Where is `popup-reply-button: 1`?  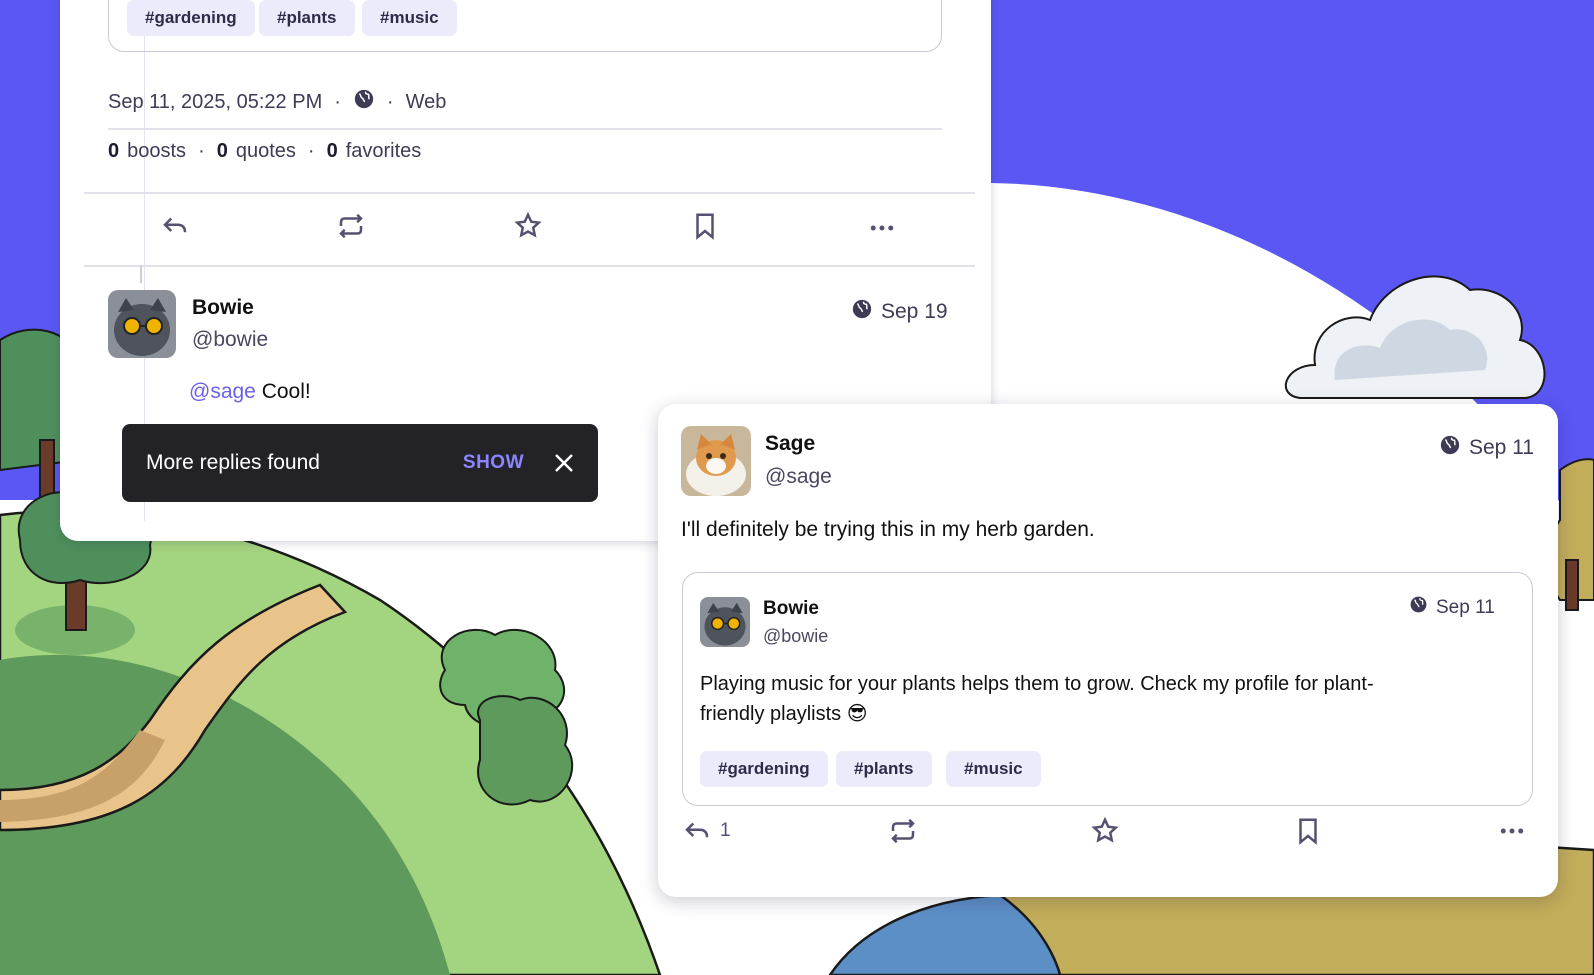 popup-reply-button: 1 is located at coordinates (706, 831).